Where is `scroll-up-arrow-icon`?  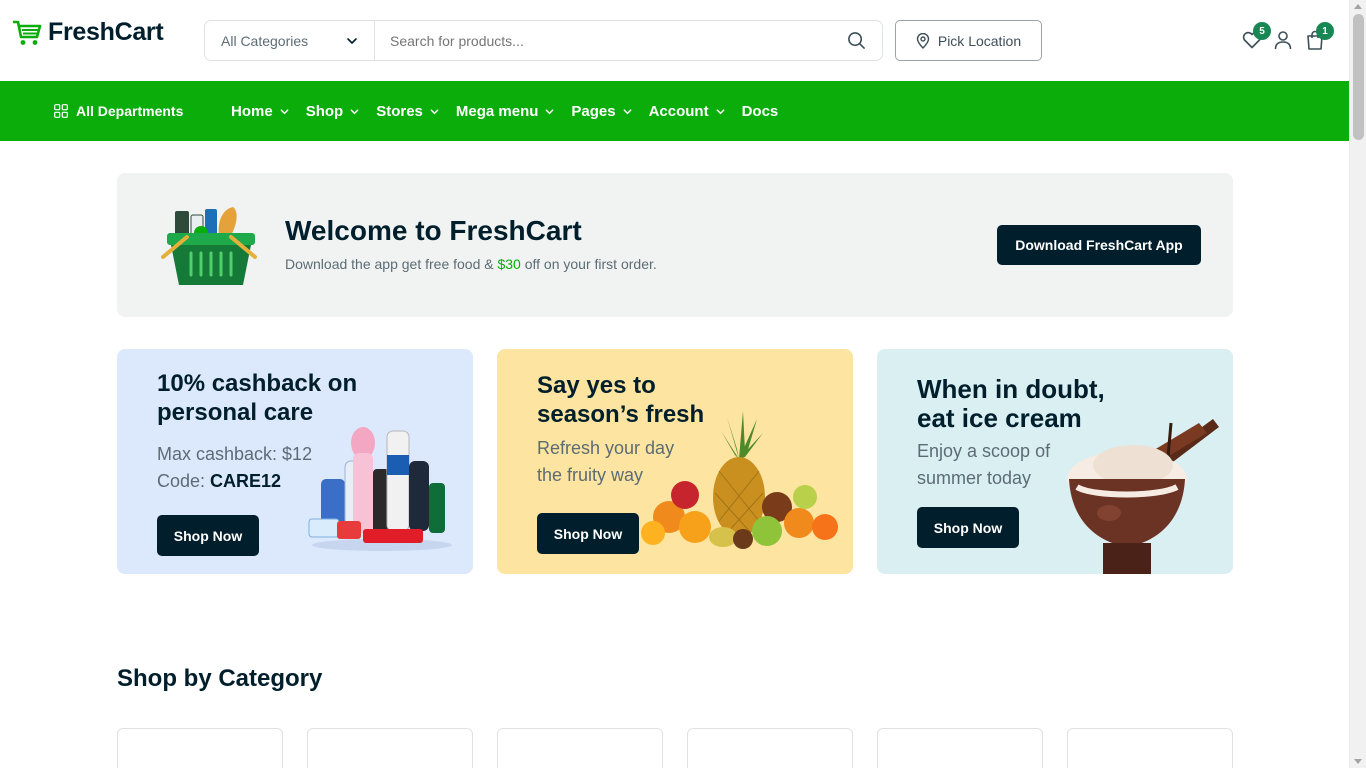 scroll-up-arrow-icon is located at coordinates (1358, 6).